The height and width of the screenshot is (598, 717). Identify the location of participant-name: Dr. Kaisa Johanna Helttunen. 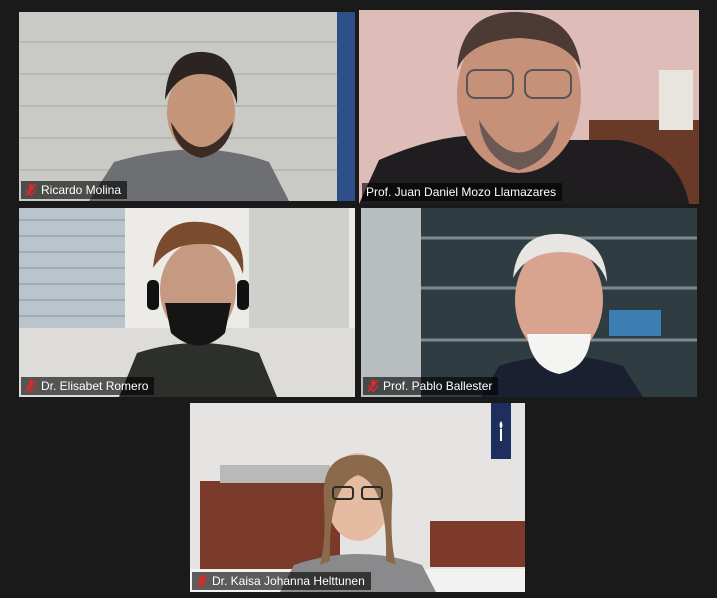
(288, 581).